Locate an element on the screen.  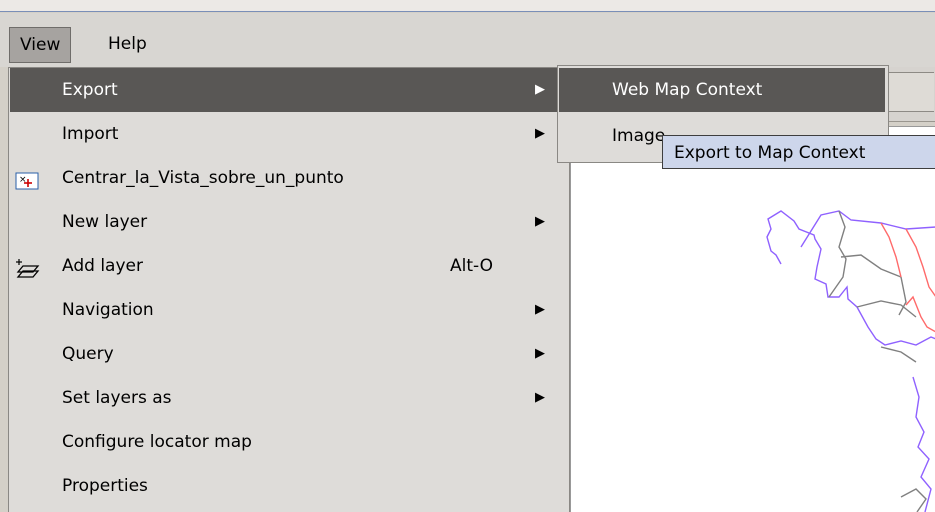
menu-item-label: New layer is located at coordinates (105, 222).